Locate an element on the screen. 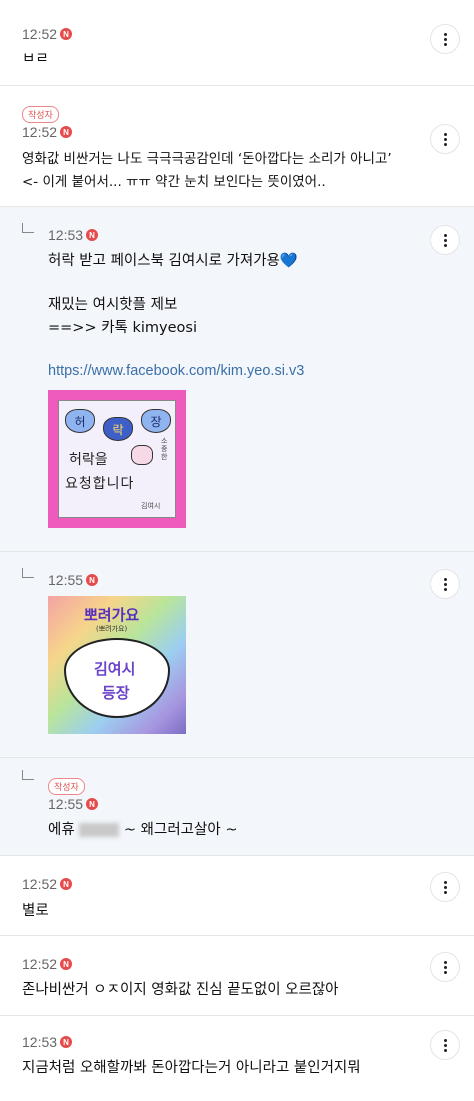  comment-text-line: ==>> 카톡 kimyeosi is located at coordinates (123, 328).